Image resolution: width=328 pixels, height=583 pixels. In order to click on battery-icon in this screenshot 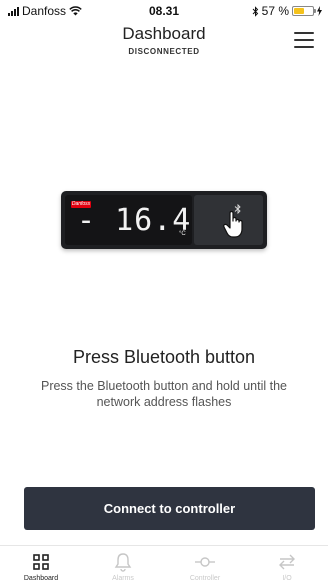, I will do `click(304, 11)`.